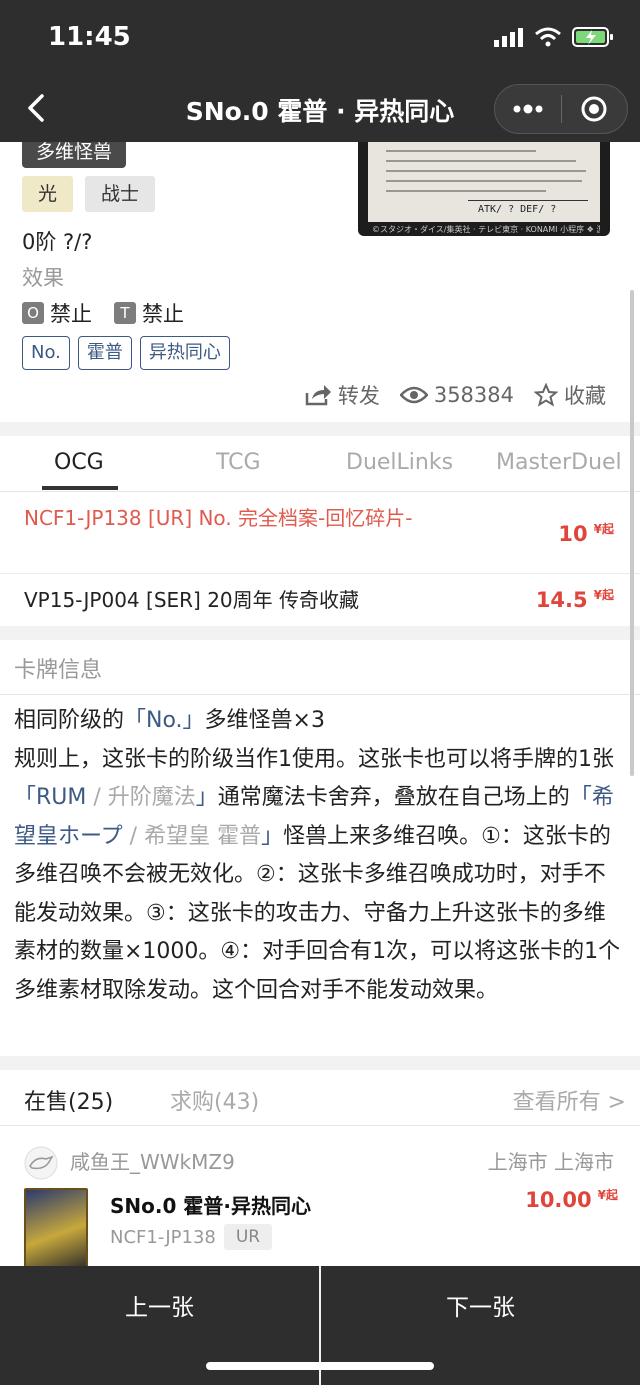 The image size is (640, 1385). Describe the element at coordinates (585, 396) in the screenshot. I see `favorite-label: 收藏` at that location.